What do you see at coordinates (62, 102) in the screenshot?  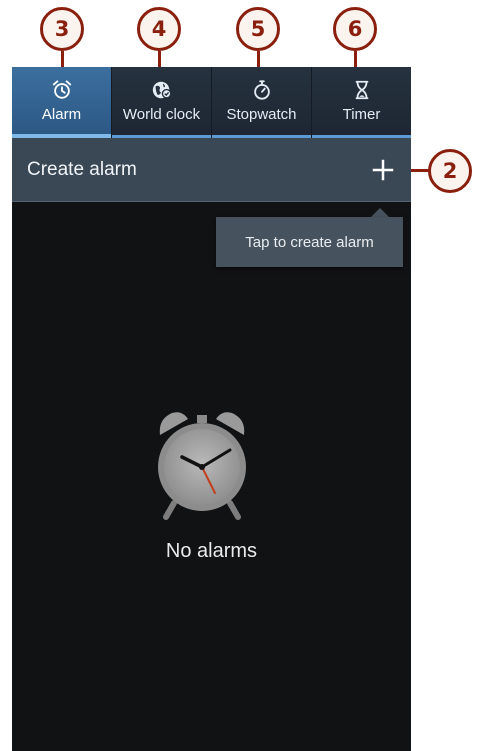 I see `tab-alarm: Alarm` at bounding box center [62, 102].